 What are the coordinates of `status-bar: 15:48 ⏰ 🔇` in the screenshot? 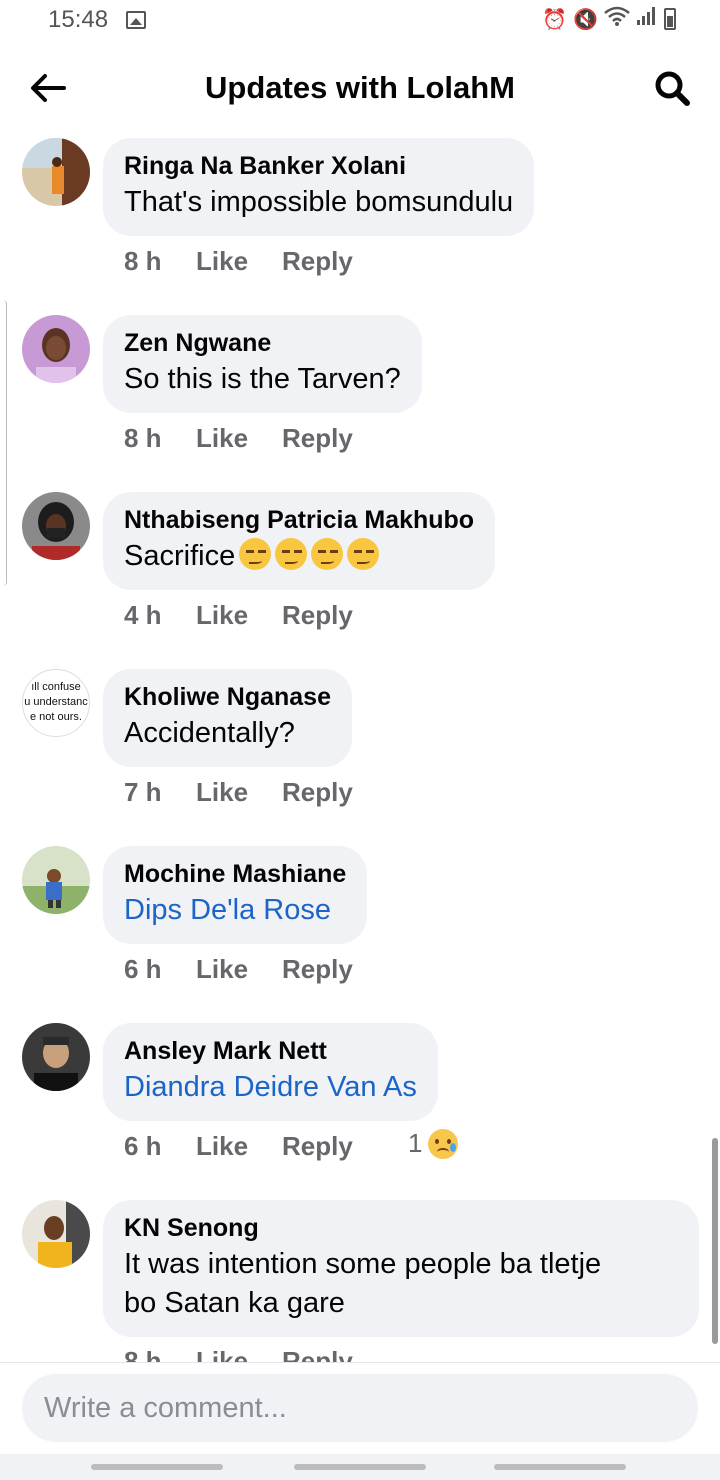 It's located at (360, 22).